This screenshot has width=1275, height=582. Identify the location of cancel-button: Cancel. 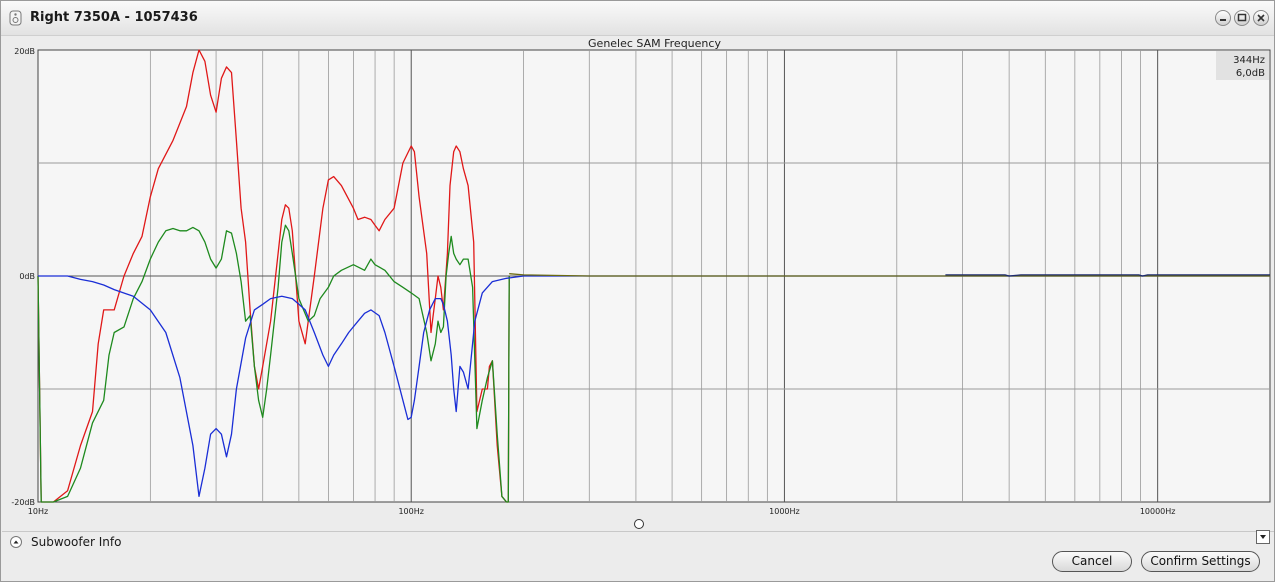
(1092, 561).